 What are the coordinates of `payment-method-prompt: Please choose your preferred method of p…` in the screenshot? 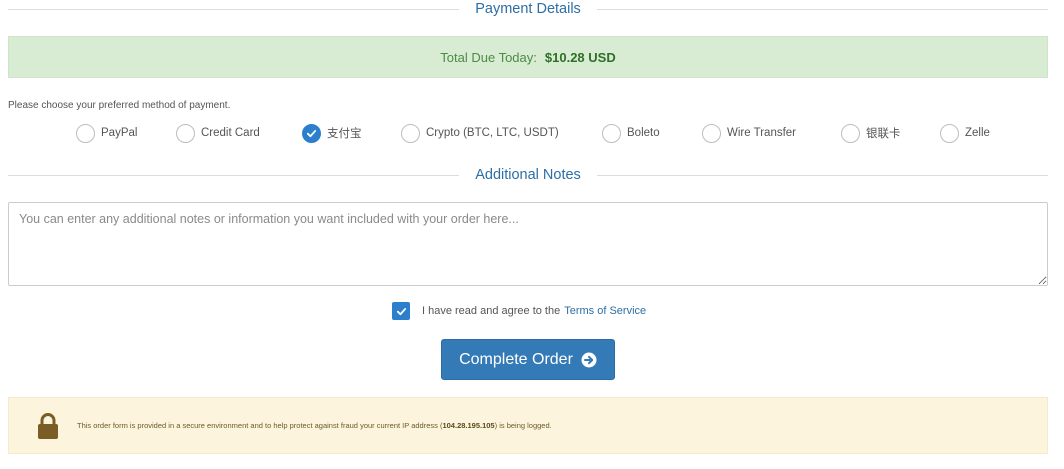 It's located at (119, 105).